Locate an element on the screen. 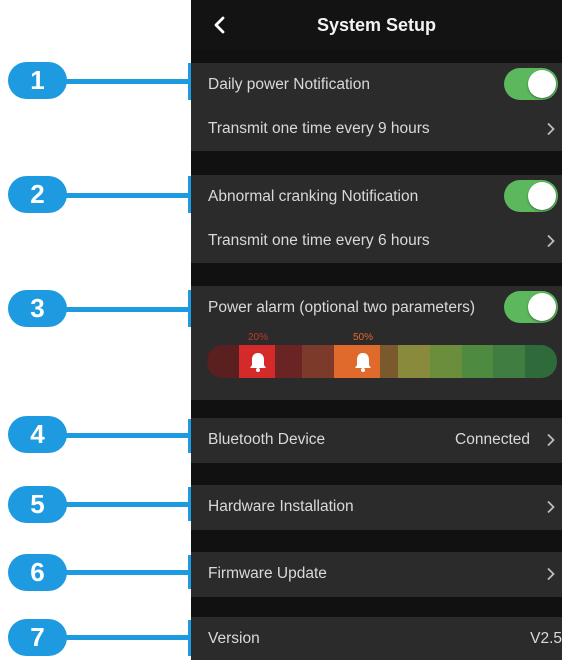 Image resolution: width=562 pixels, height=660 pixels. low-marker-label: 20% is located at coordinates (257, 337).